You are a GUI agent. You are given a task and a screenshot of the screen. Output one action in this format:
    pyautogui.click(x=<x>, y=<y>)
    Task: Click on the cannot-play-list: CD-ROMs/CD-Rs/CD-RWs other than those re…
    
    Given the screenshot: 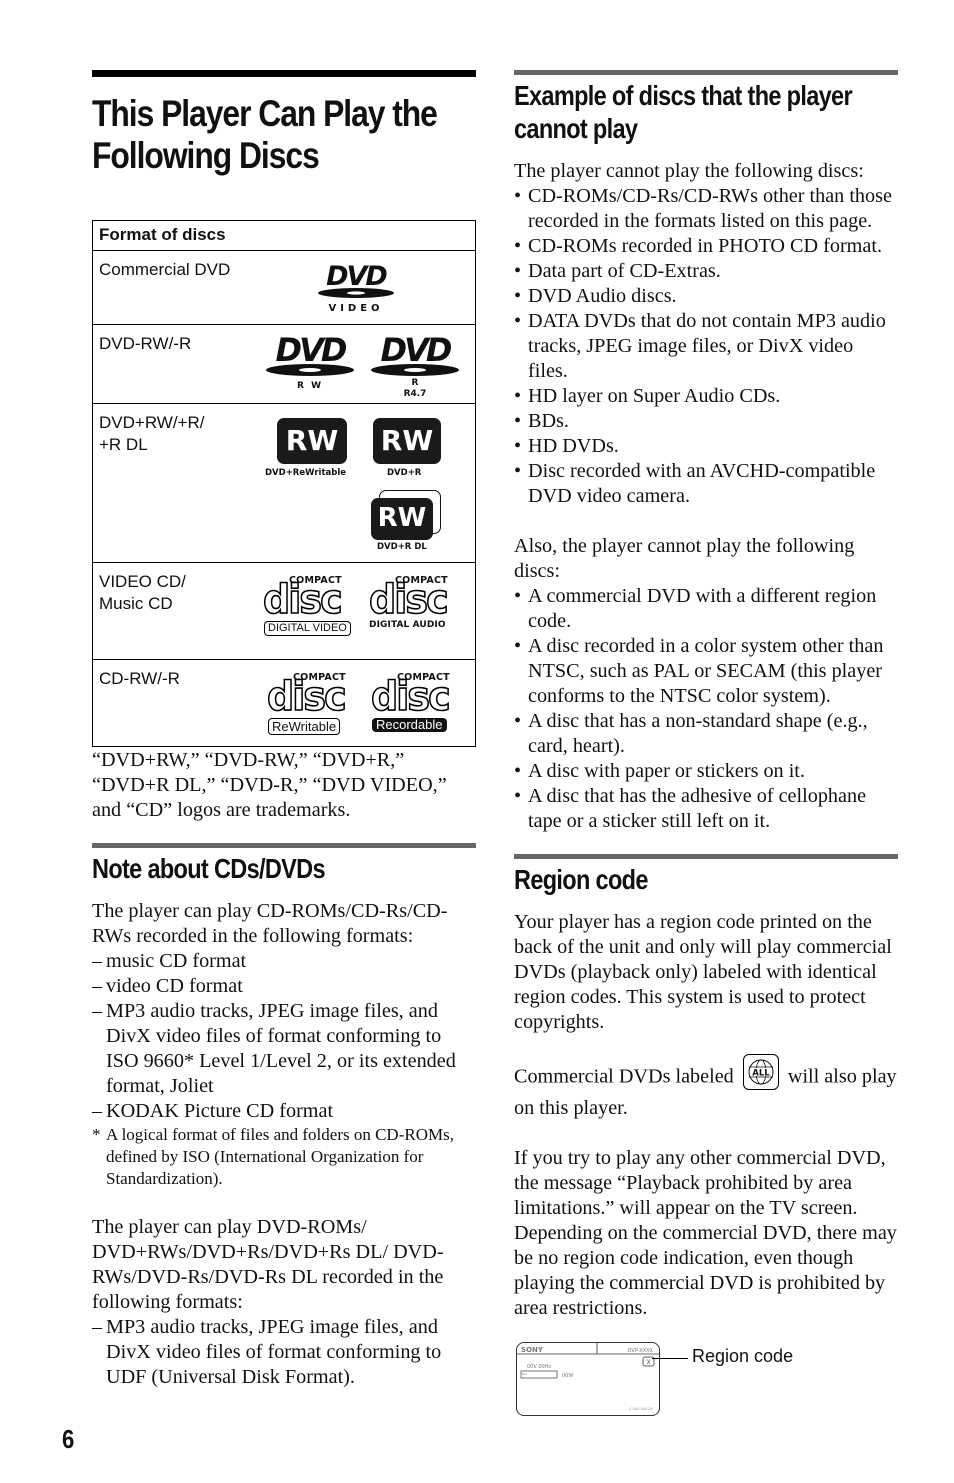 What is the action you would take?
    pyautogui.click(x=706, y=346)
    